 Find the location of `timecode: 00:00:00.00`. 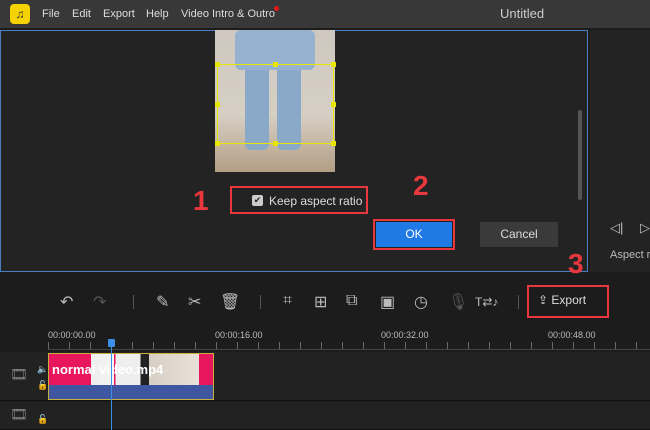

timecode: 00:00:00.00 is located at coordinates (72, 335).